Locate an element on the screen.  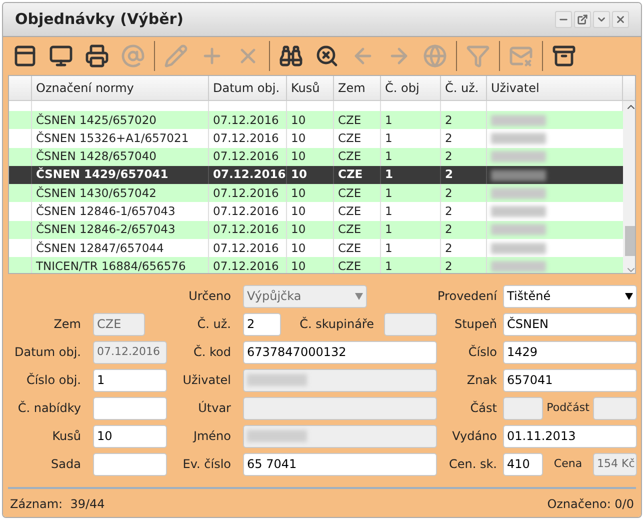
field-label: Jméno is located at coordinates (211, 436).